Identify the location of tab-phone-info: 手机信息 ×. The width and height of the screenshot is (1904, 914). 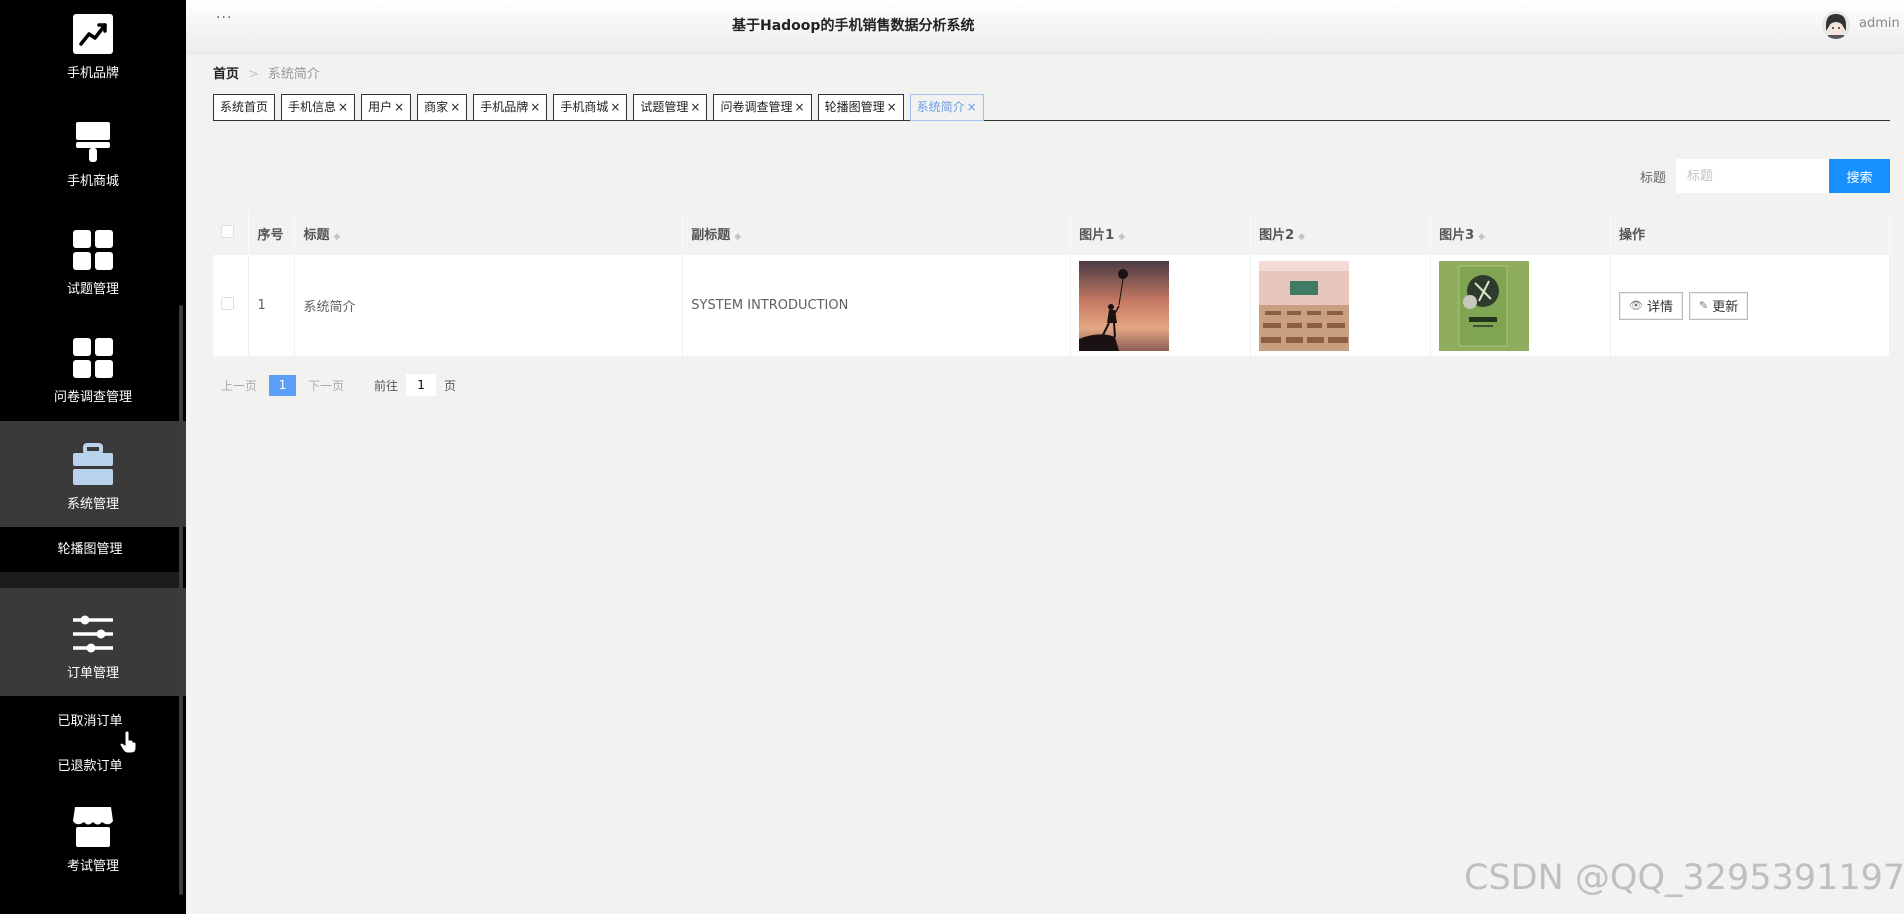
(318, 107).